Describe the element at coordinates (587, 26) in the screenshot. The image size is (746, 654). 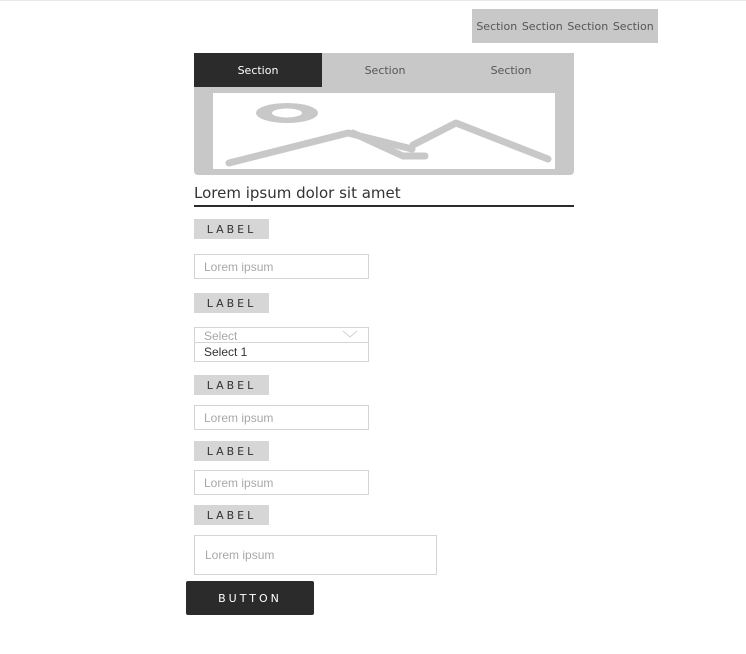
I see `top-nav-item-3: Section` at that location.